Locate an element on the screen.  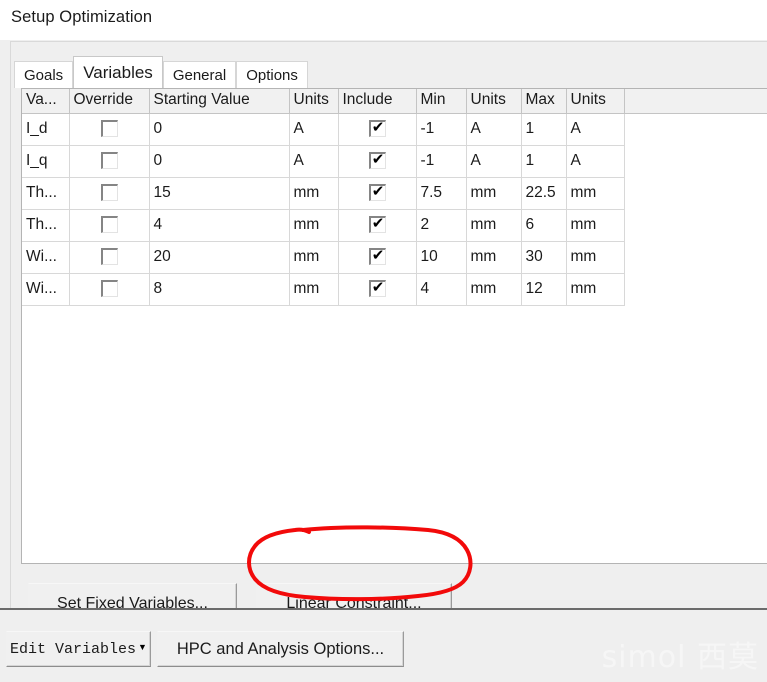
tab-goals: Goals is located at coordinates (44, 74).